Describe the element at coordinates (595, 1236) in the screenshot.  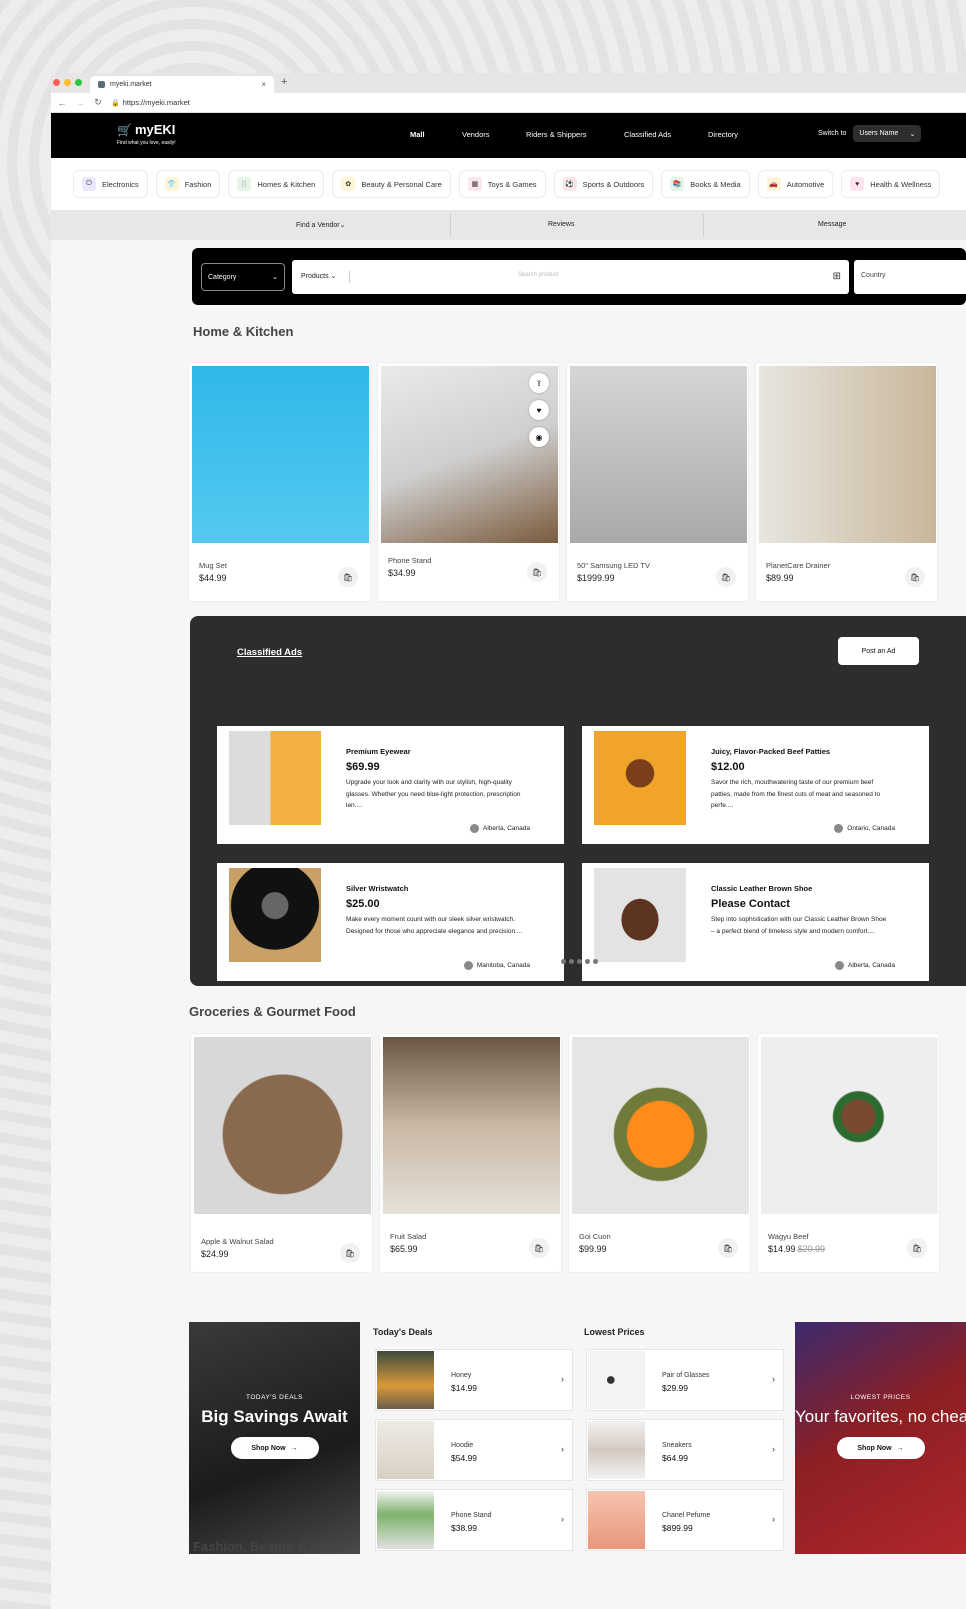
I see `product-name: Goi Cuon` at that location.